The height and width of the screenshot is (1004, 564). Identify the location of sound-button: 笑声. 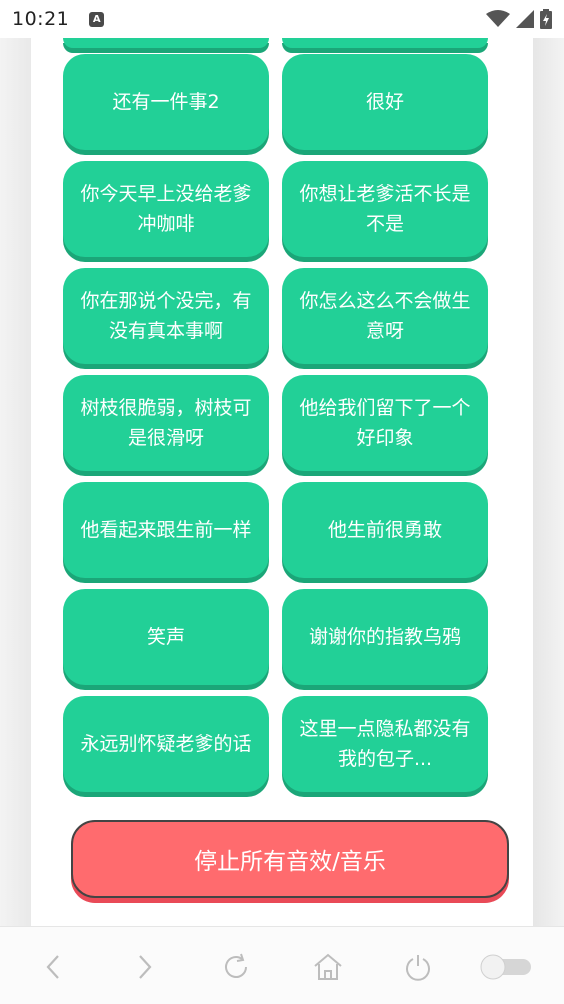
(166, 637).